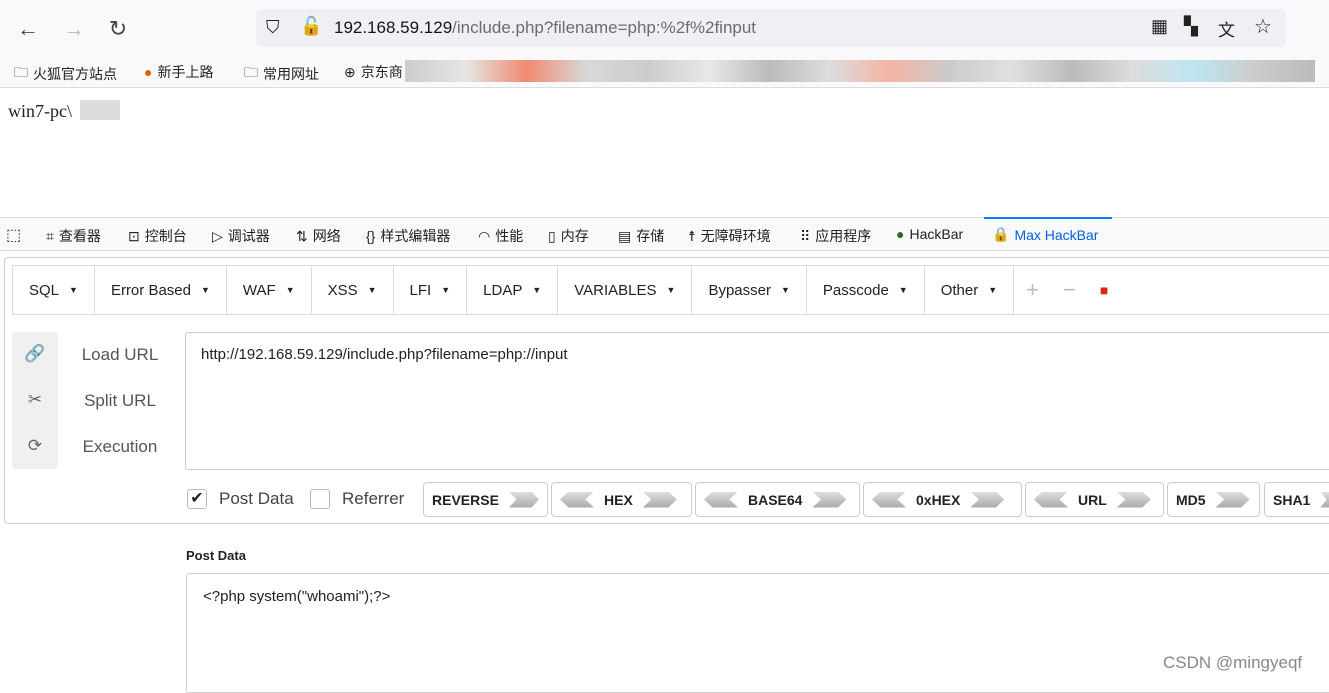  I want to click on tab-label: 内存, so click(574, 236).